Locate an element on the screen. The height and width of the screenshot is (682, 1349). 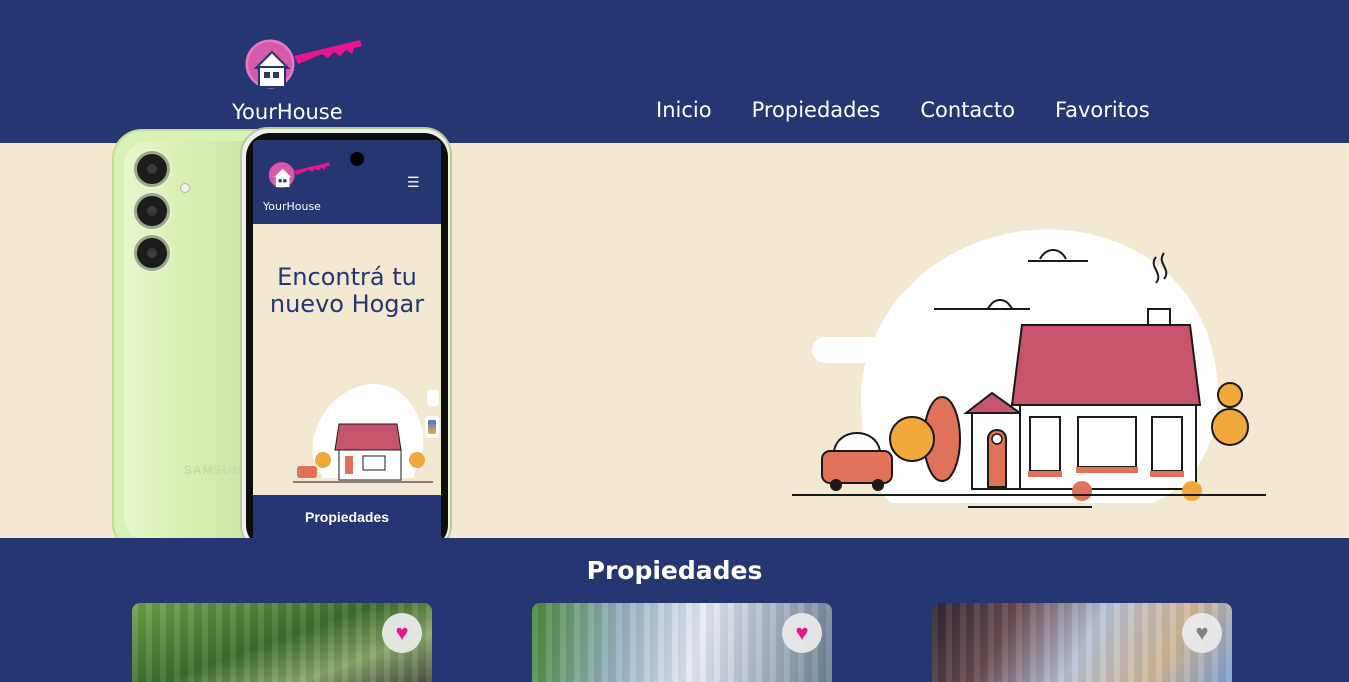
front-camera-icon is located at coordinates (357, 159).